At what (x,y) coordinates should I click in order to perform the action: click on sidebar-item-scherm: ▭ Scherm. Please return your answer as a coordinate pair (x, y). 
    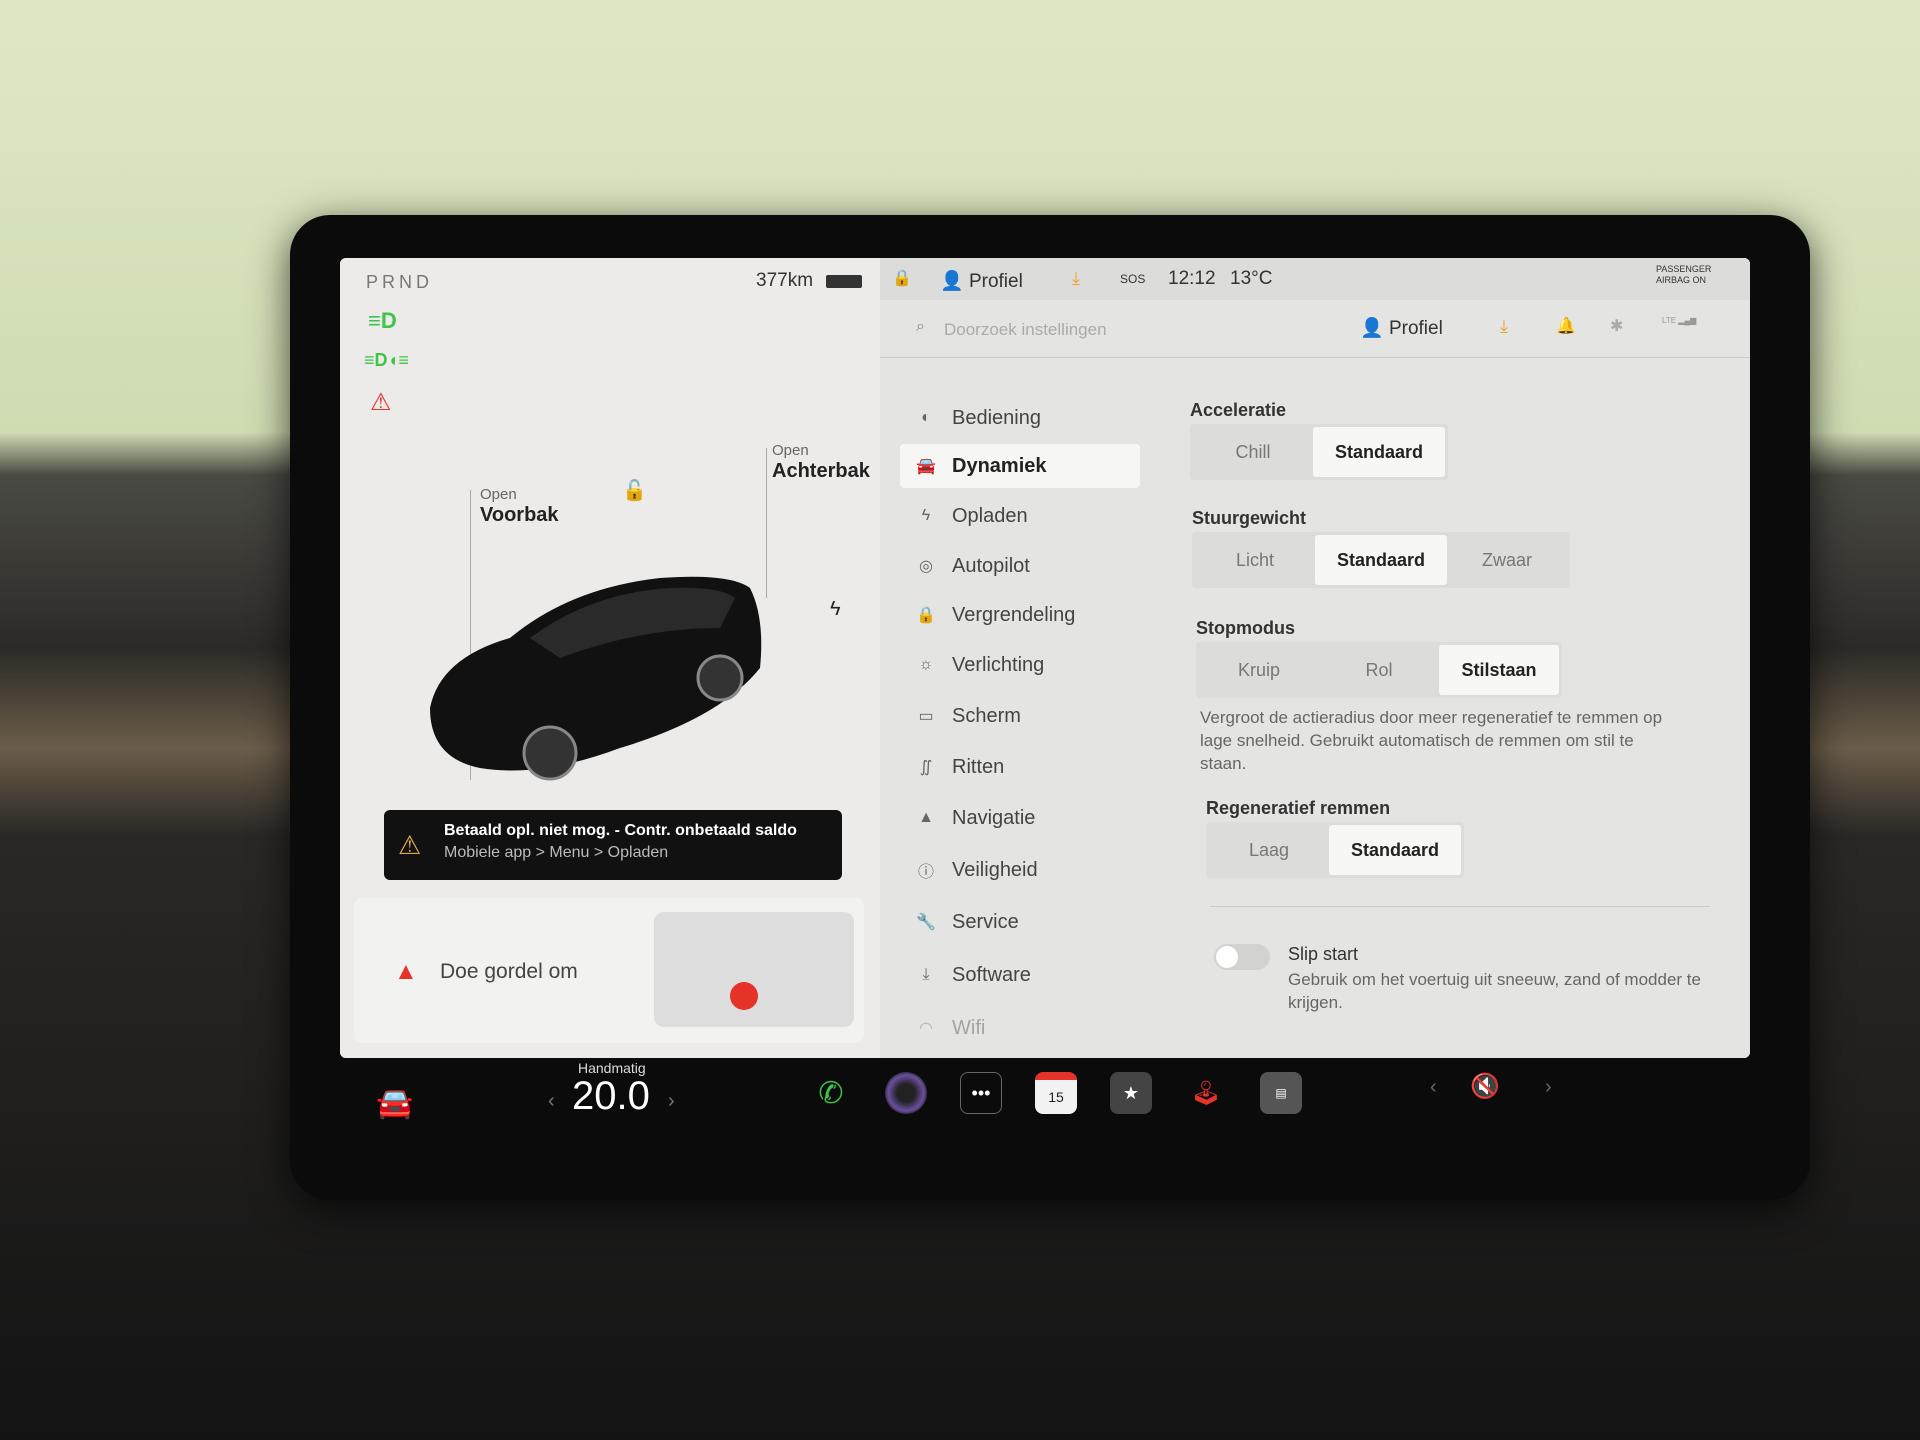
    Looking at the image, I should click on (1020, 716).